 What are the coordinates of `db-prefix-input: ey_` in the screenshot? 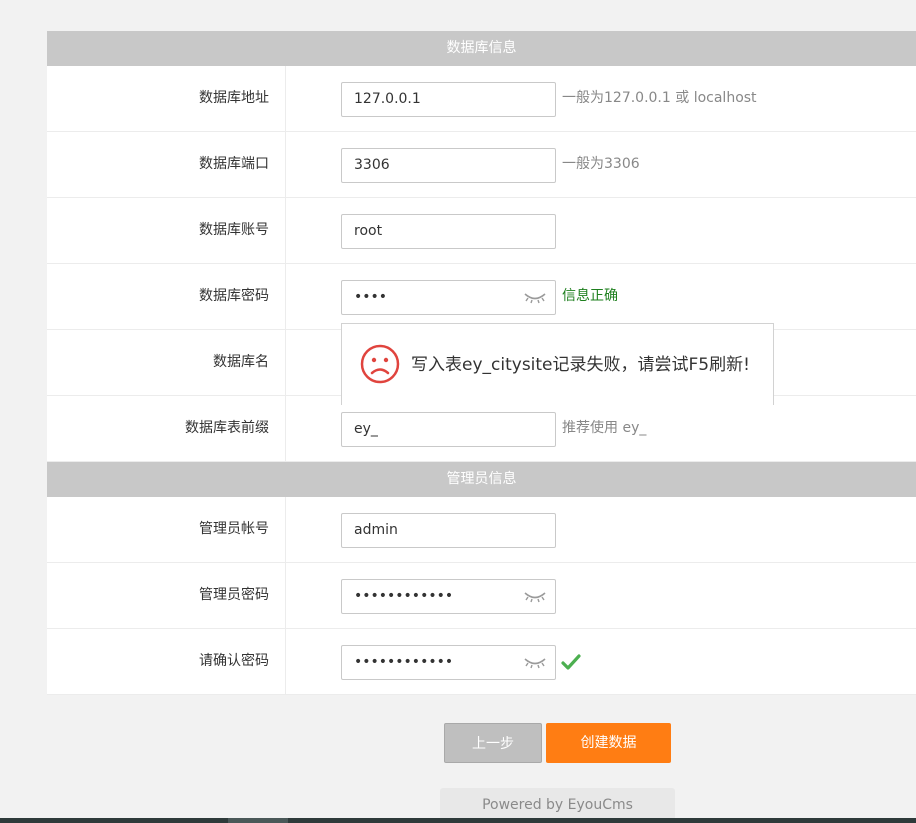 It's located at (448, 429).